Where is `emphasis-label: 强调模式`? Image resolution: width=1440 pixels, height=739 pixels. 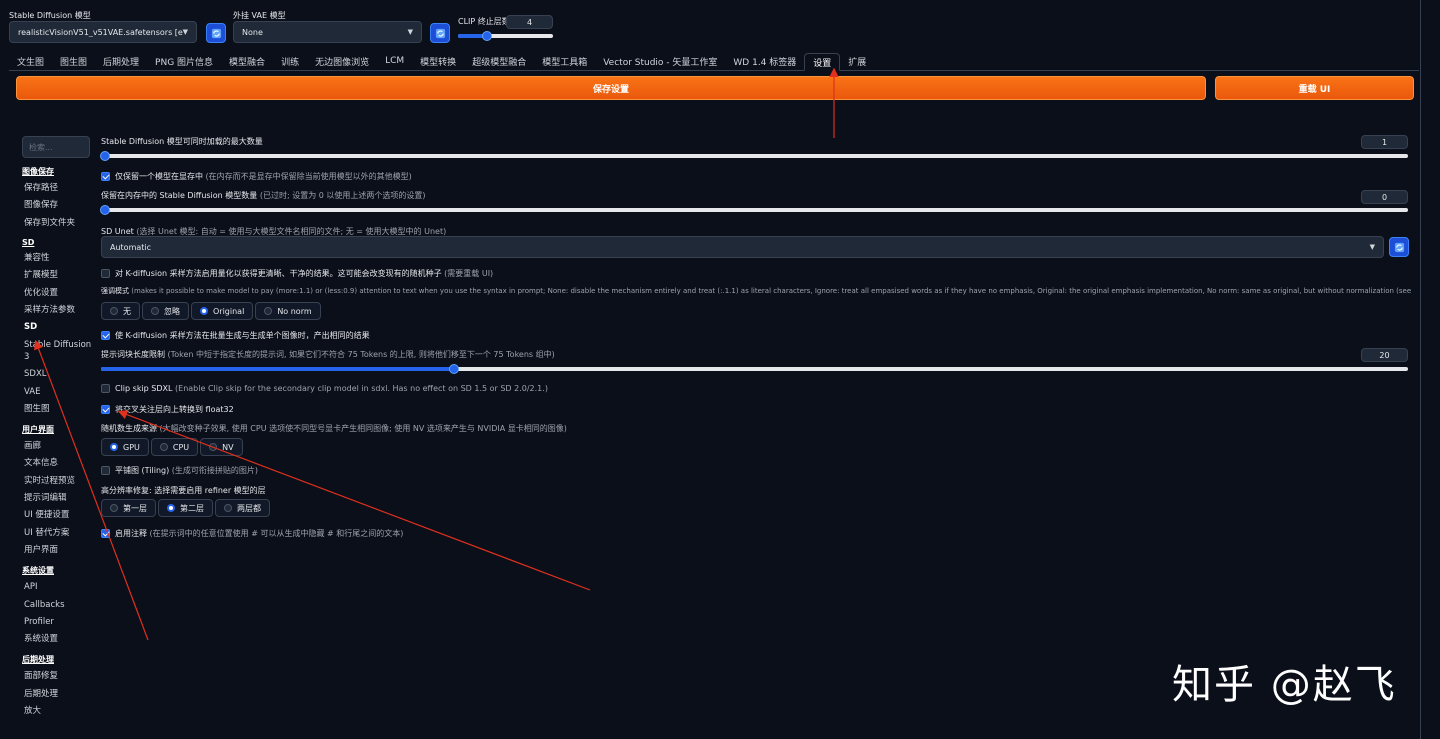
emphasis-label: 强调模式 is located at coordinates (115, 291).